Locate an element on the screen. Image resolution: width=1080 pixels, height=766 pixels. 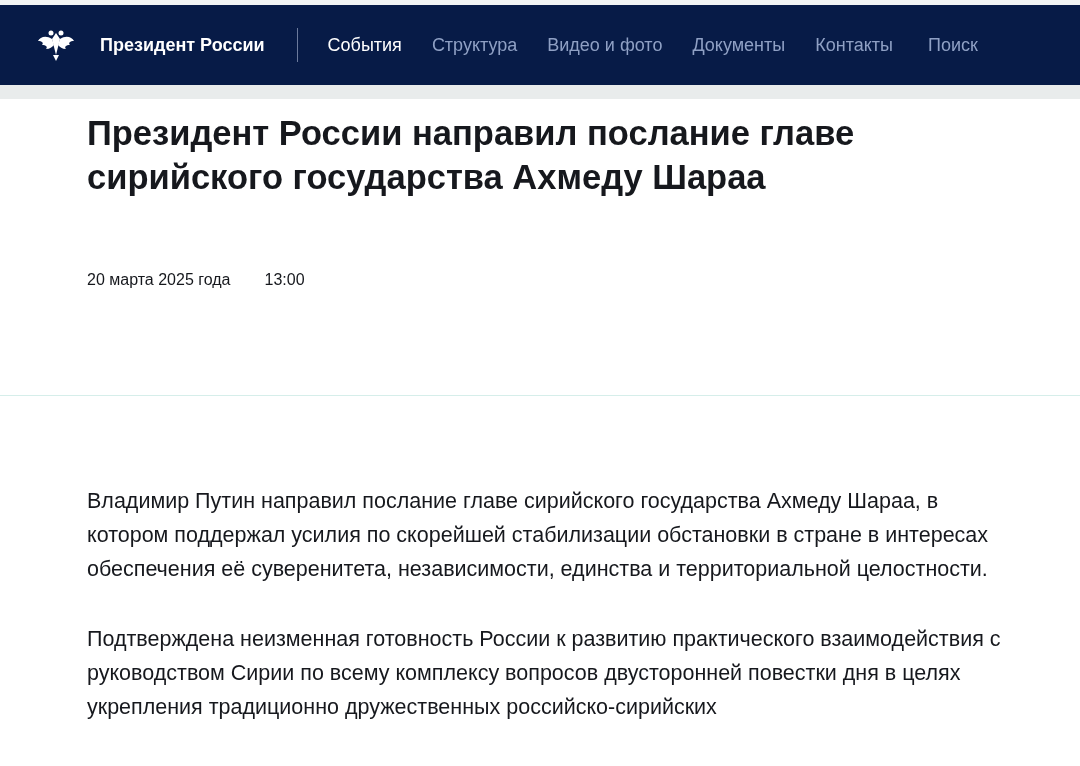
nav-link: Структура is located at coordinates (474, 45).